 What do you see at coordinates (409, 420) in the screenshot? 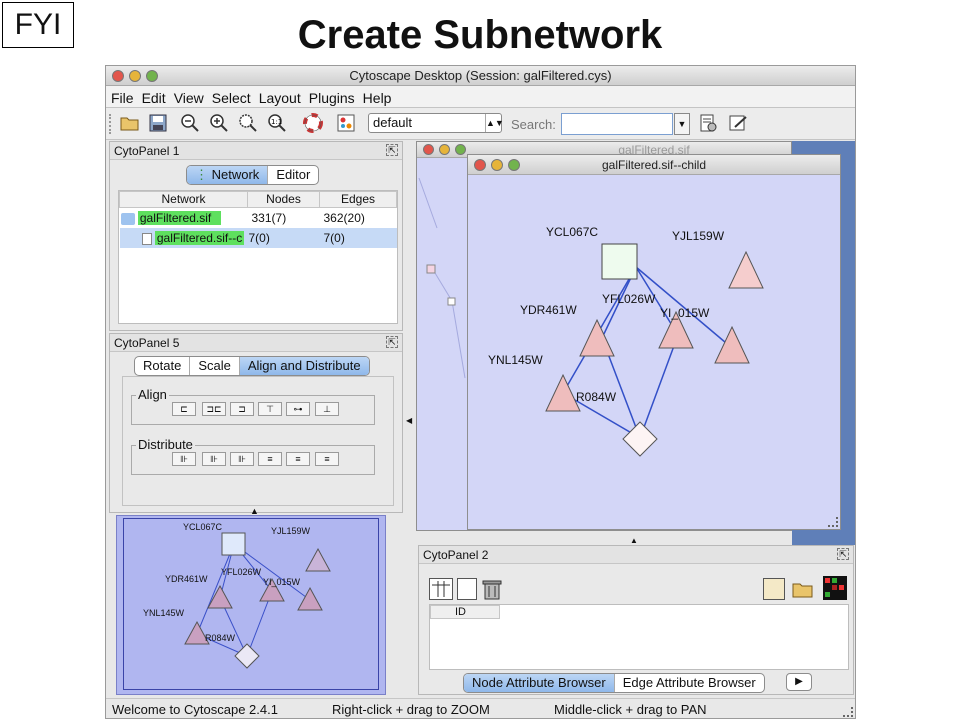
I see `expand-arrow-icon: ◀` at bounding box center [409, 420].